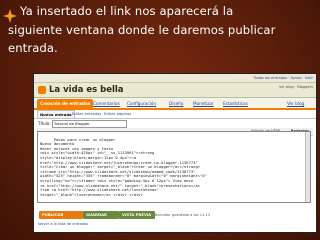 The image size is (320, 240). What do you see at coordinates (127, 11) in the screenshot?
I see `caption-line-1: Ya insertado el link nos aparecerá la` at bounding box center [127, 11].